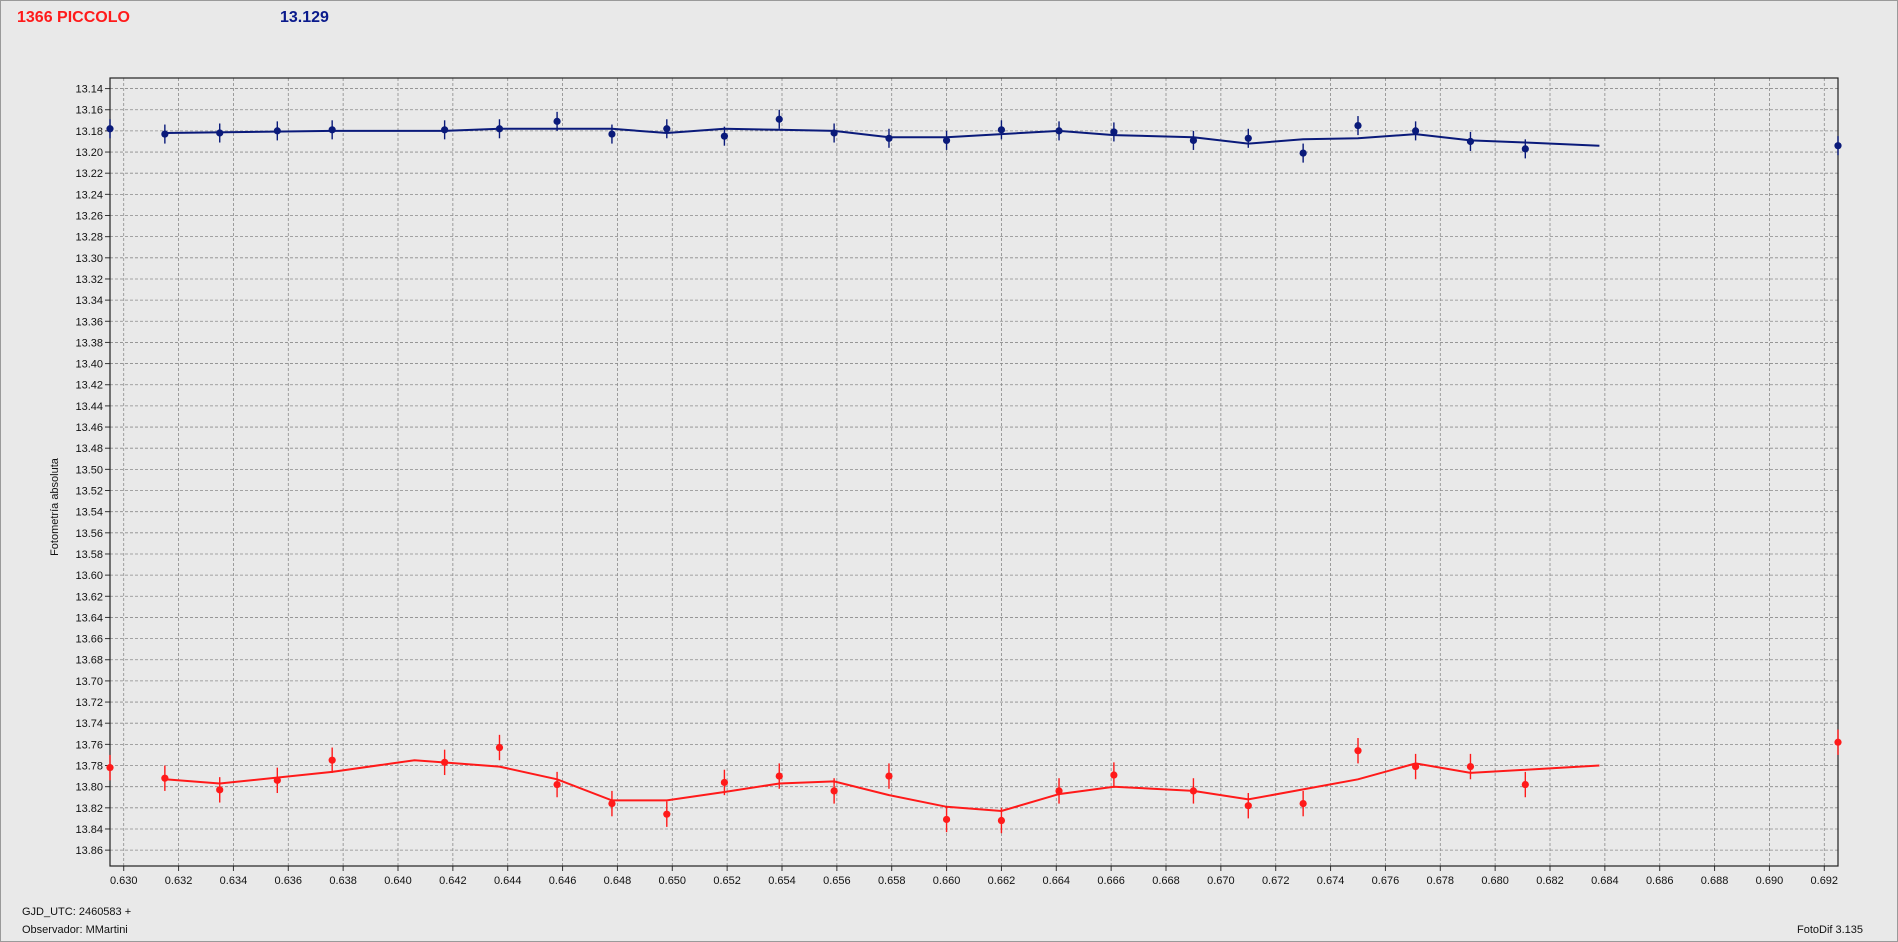  What do you see at coordinates (1331, 881) in the screenshot?
I see `x-tick-label: 0.674` at bounding box center [1331, 881].